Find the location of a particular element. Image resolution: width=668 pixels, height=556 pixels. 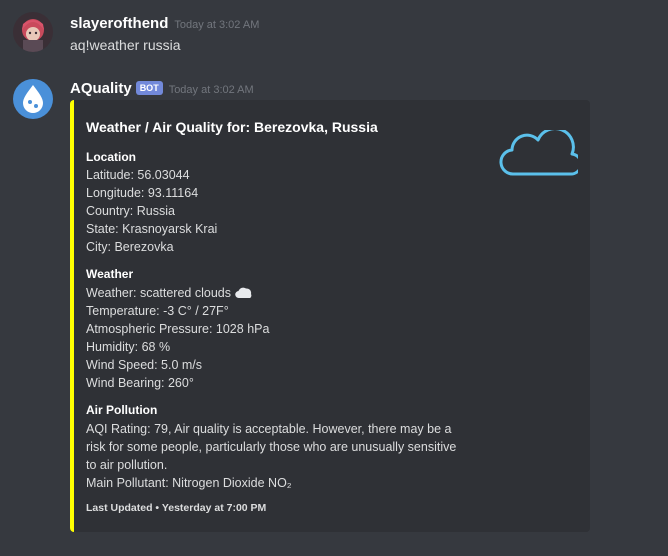

bot-username: AQuality BOT Today at 3:02 AM is located at coordinates (162, 89).